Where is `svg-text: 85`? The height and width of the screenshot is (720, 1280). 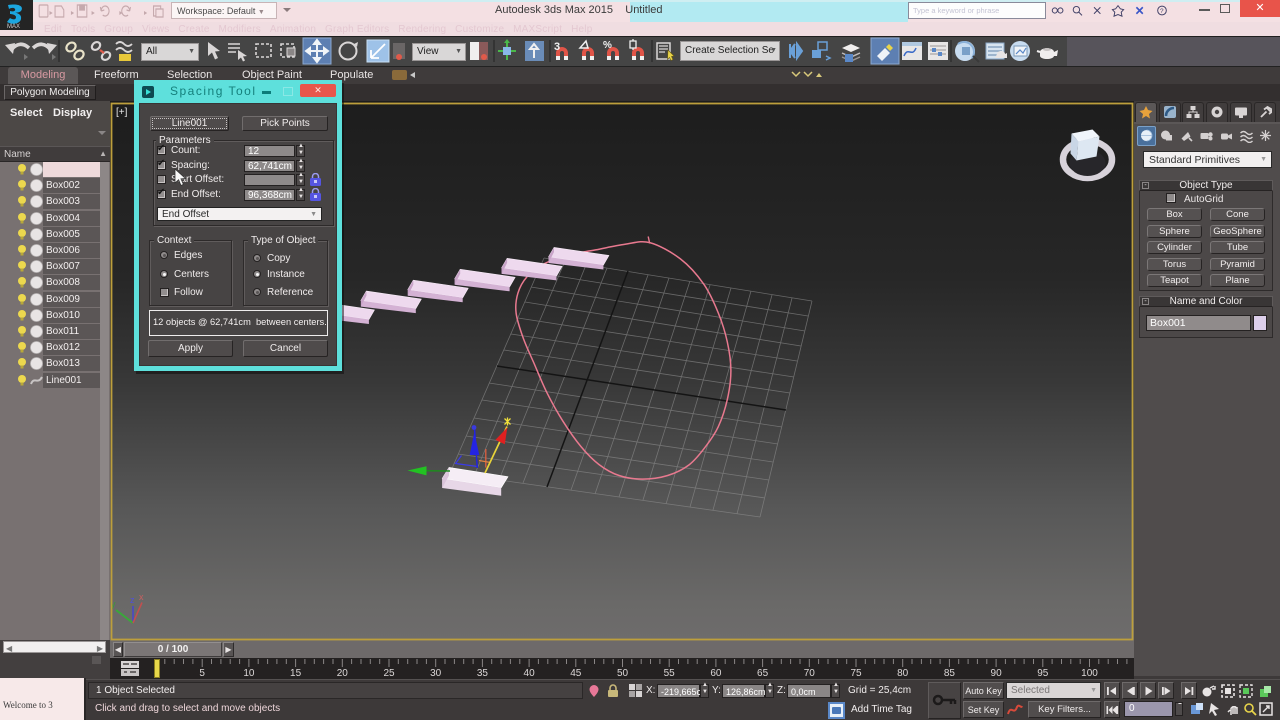 svg-text: 85 is located at coordinates (950, 673).